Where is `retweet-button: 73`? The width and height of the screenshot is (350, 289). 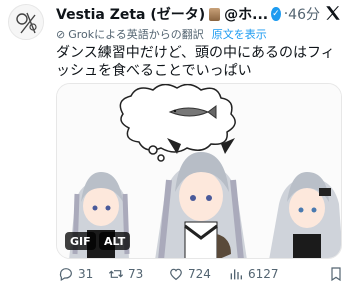
retweet-button: 73 is located at coordinates (138, 274).